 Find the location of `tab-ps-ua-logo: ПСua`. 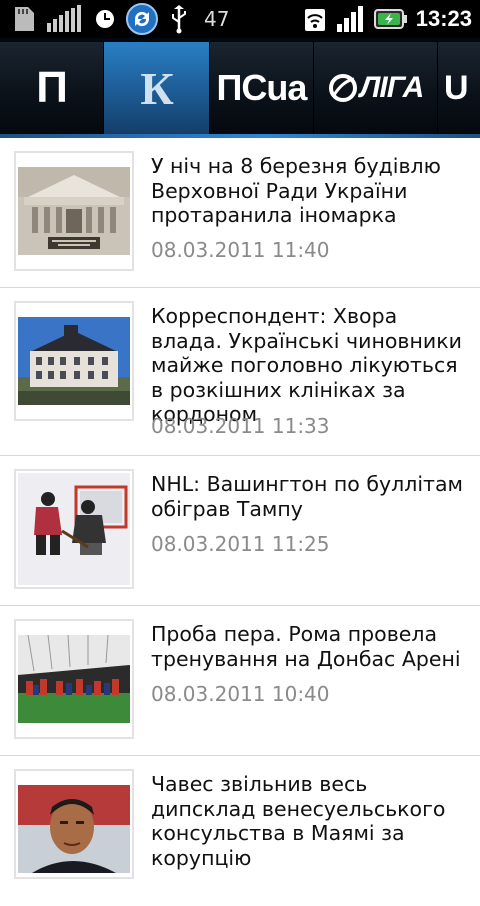

tab-ps-ua-logo: ПСua is located at coordinates (262, 87).